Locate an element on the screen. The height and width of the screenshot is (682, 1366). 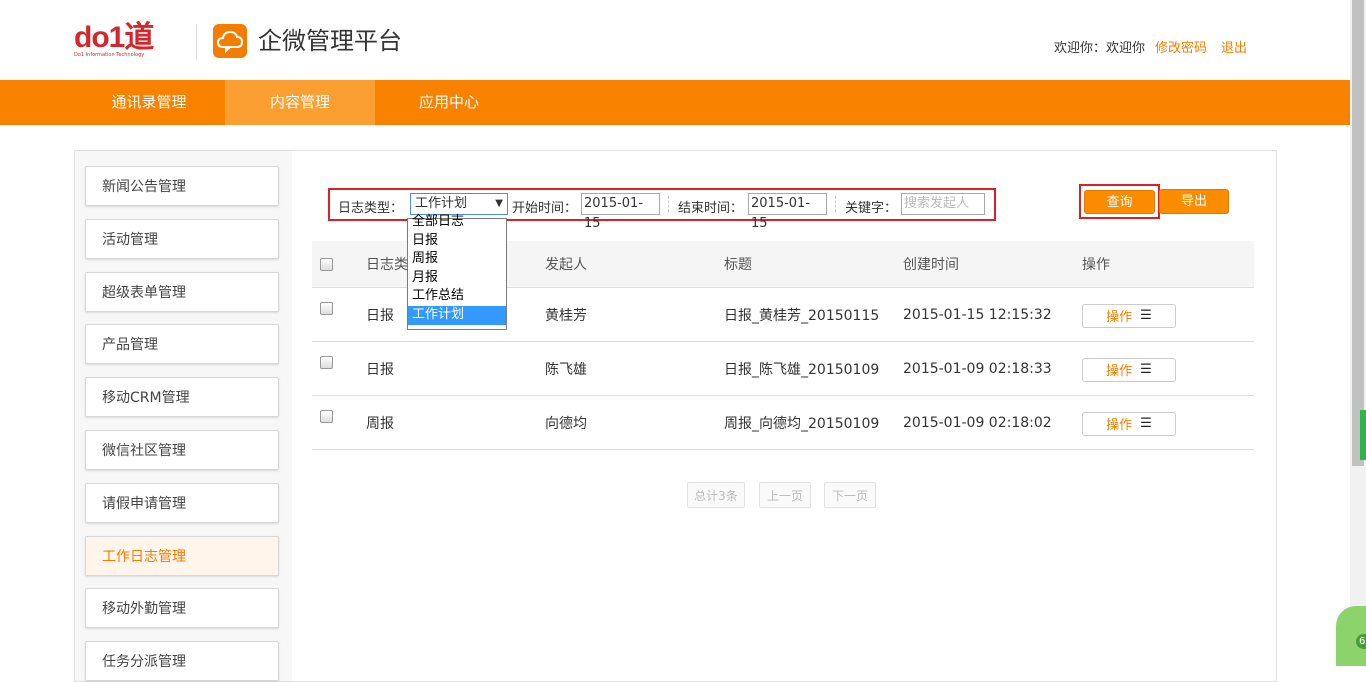
col-created: 创建时间 is located at coordinates (931, 265).